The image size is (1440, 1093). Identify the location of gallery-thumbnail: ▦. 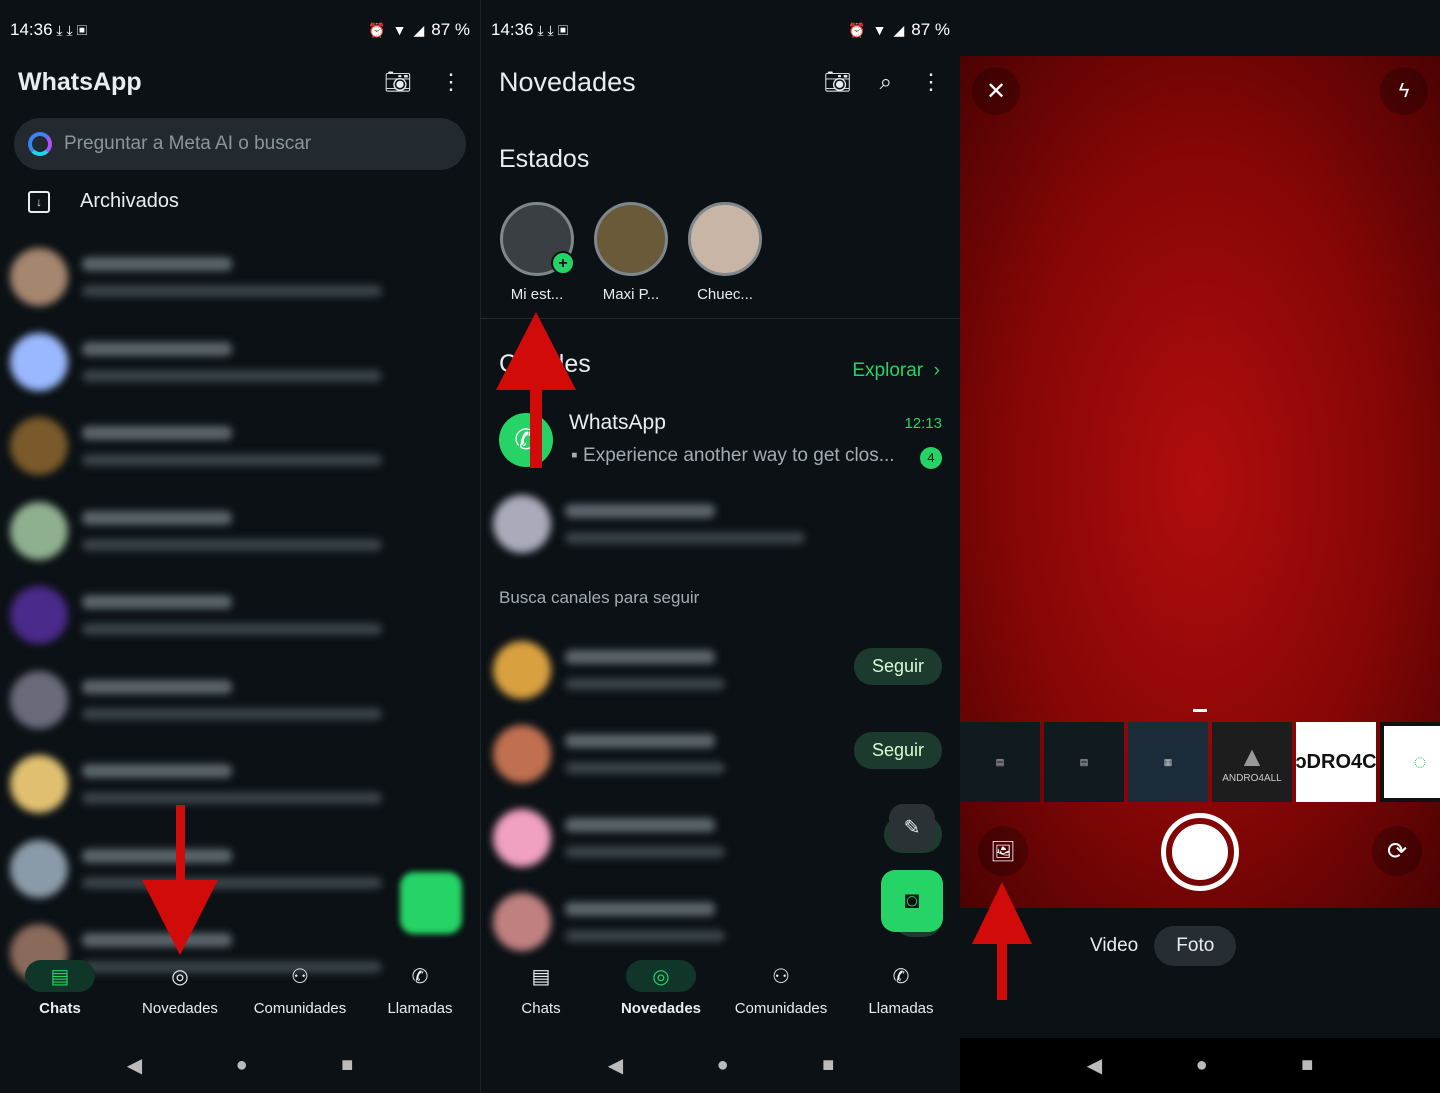
(1168, 762).